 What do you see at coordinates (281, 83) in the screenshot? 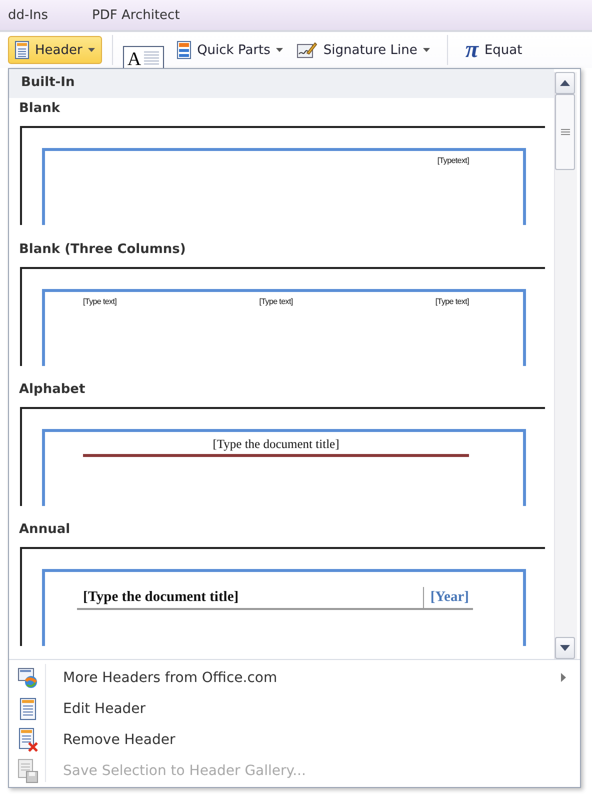
I see `section-heading: Built-In` at bounding box center [281, 83].